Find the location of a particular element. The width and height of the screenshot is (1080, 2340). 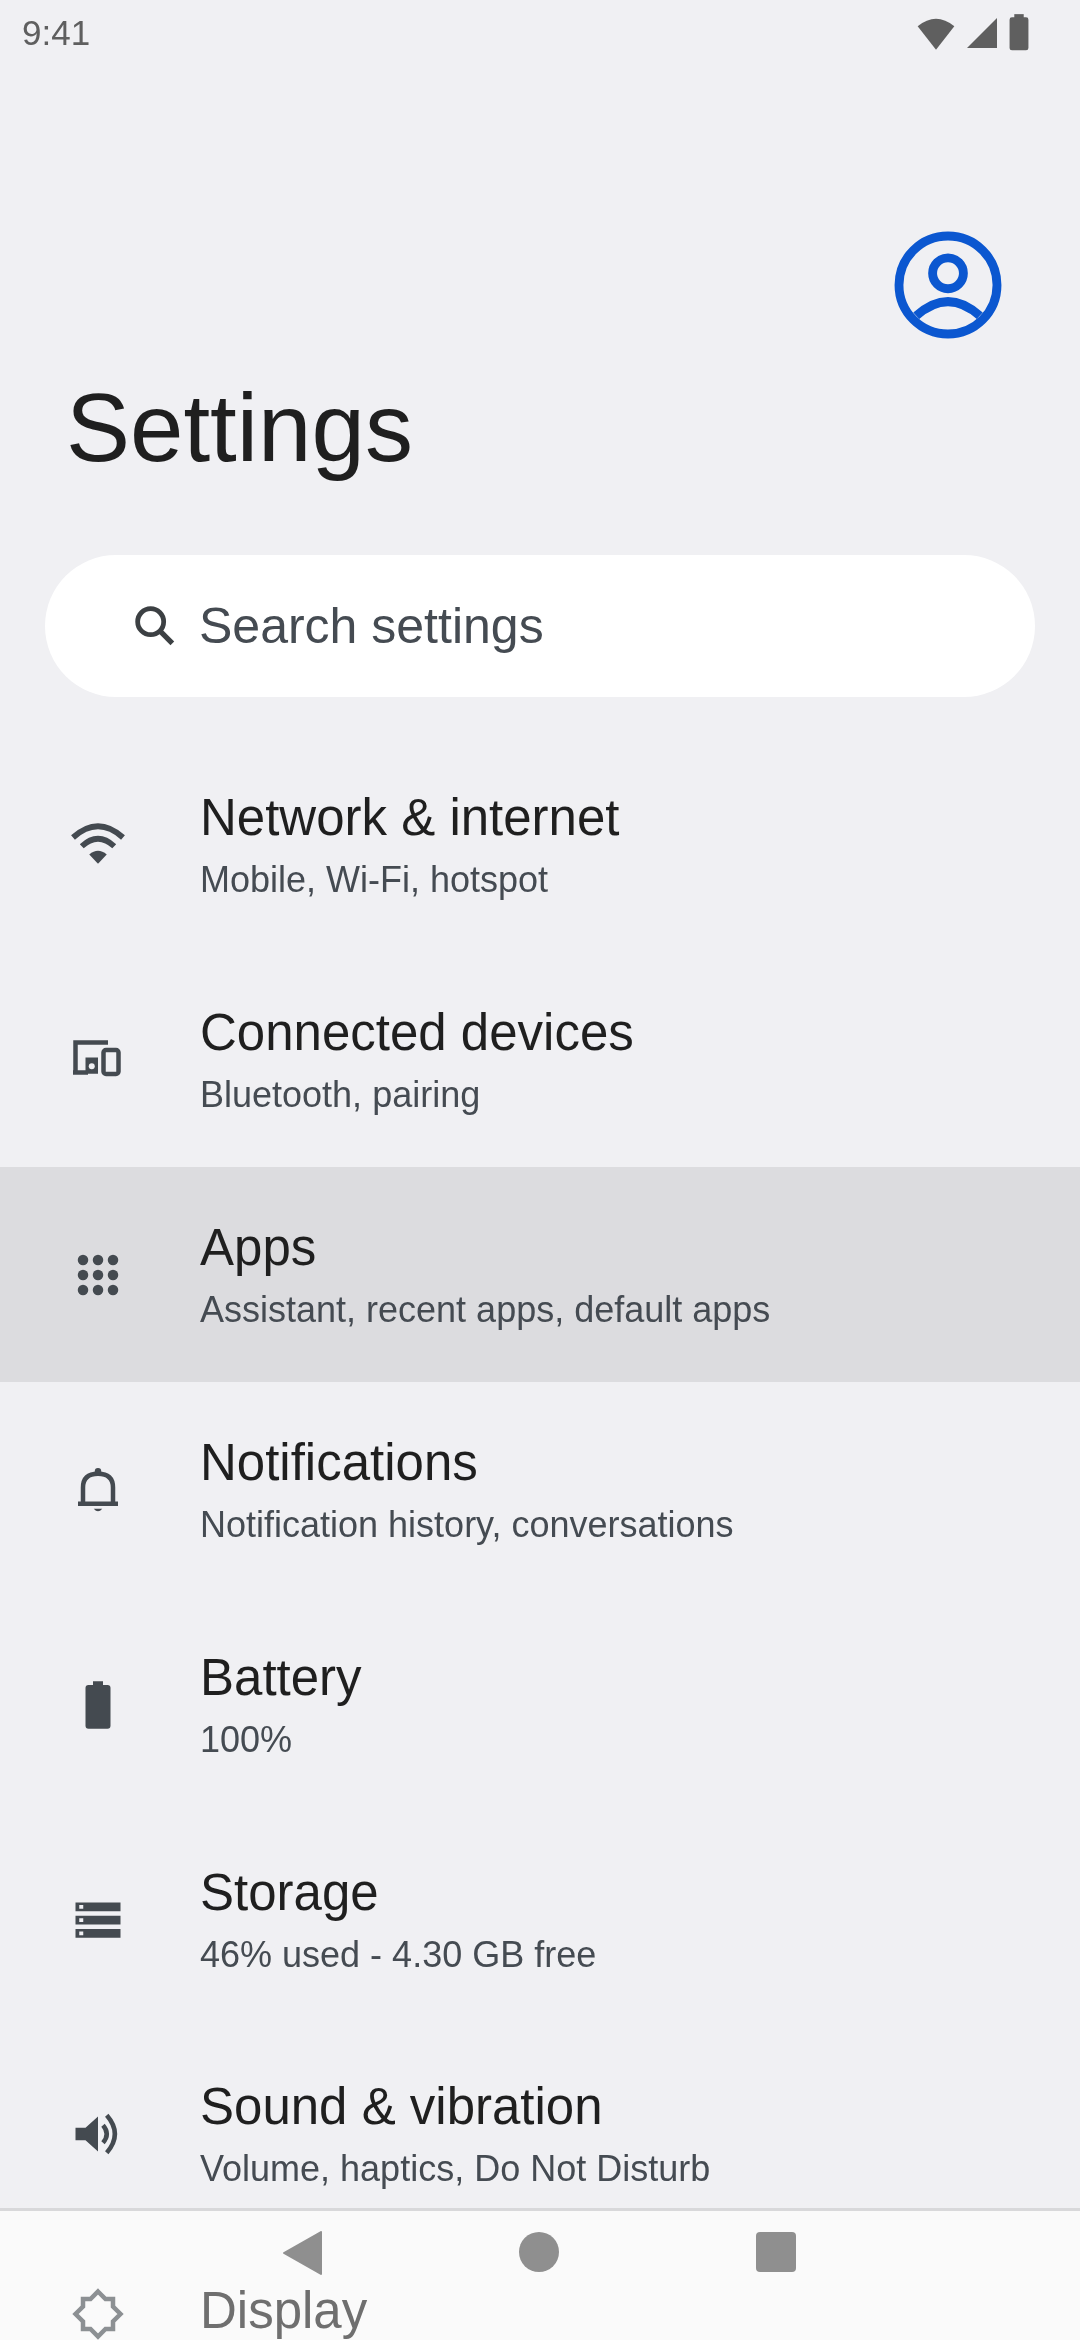

item-title: Notifications is located at coordinates (339, 1462).